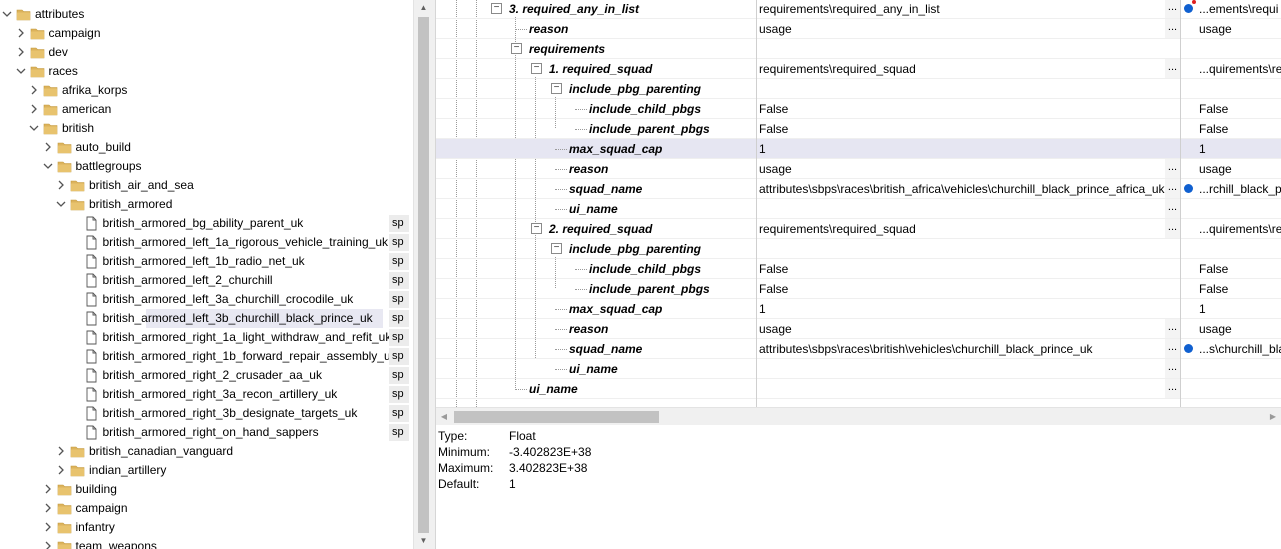 The width and height of the screenshot is (1281, 549). I want to click on tree-vertical-scrollbar: ▲ ▼, so click(422, 274).